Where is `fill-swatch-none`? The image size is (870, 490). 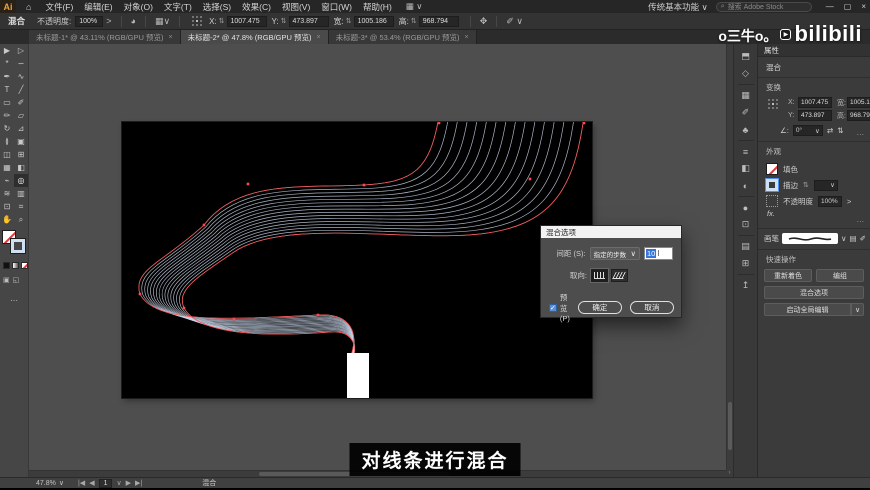
fill-swatch-none is located at coordinates (772, 169).